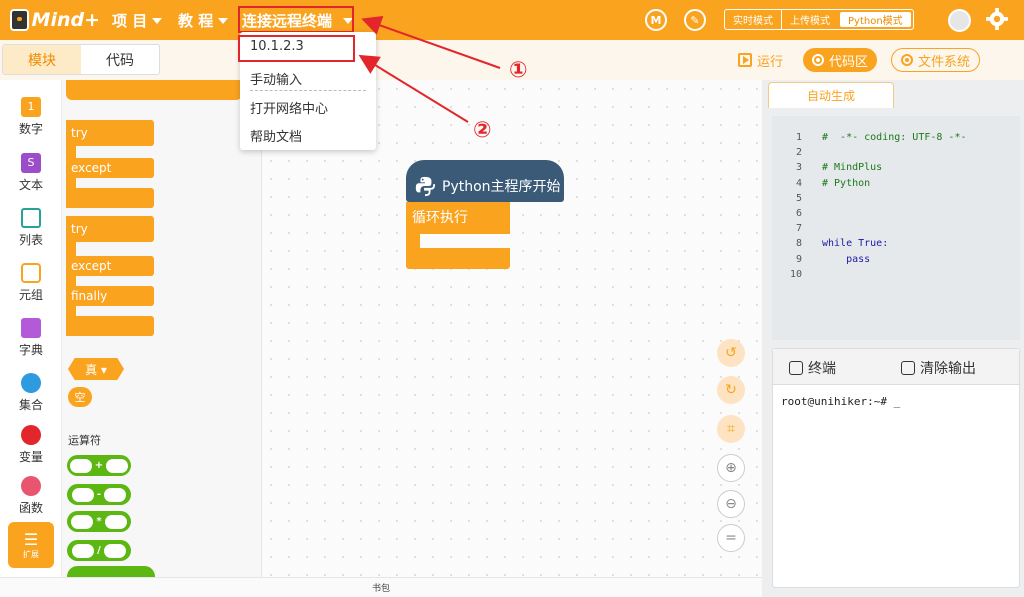 This screenshot has width=1024, height=597. Describe the element at coordinates (518, 70) in the screenshot. I see `annotation-step-1: ①` at that location.